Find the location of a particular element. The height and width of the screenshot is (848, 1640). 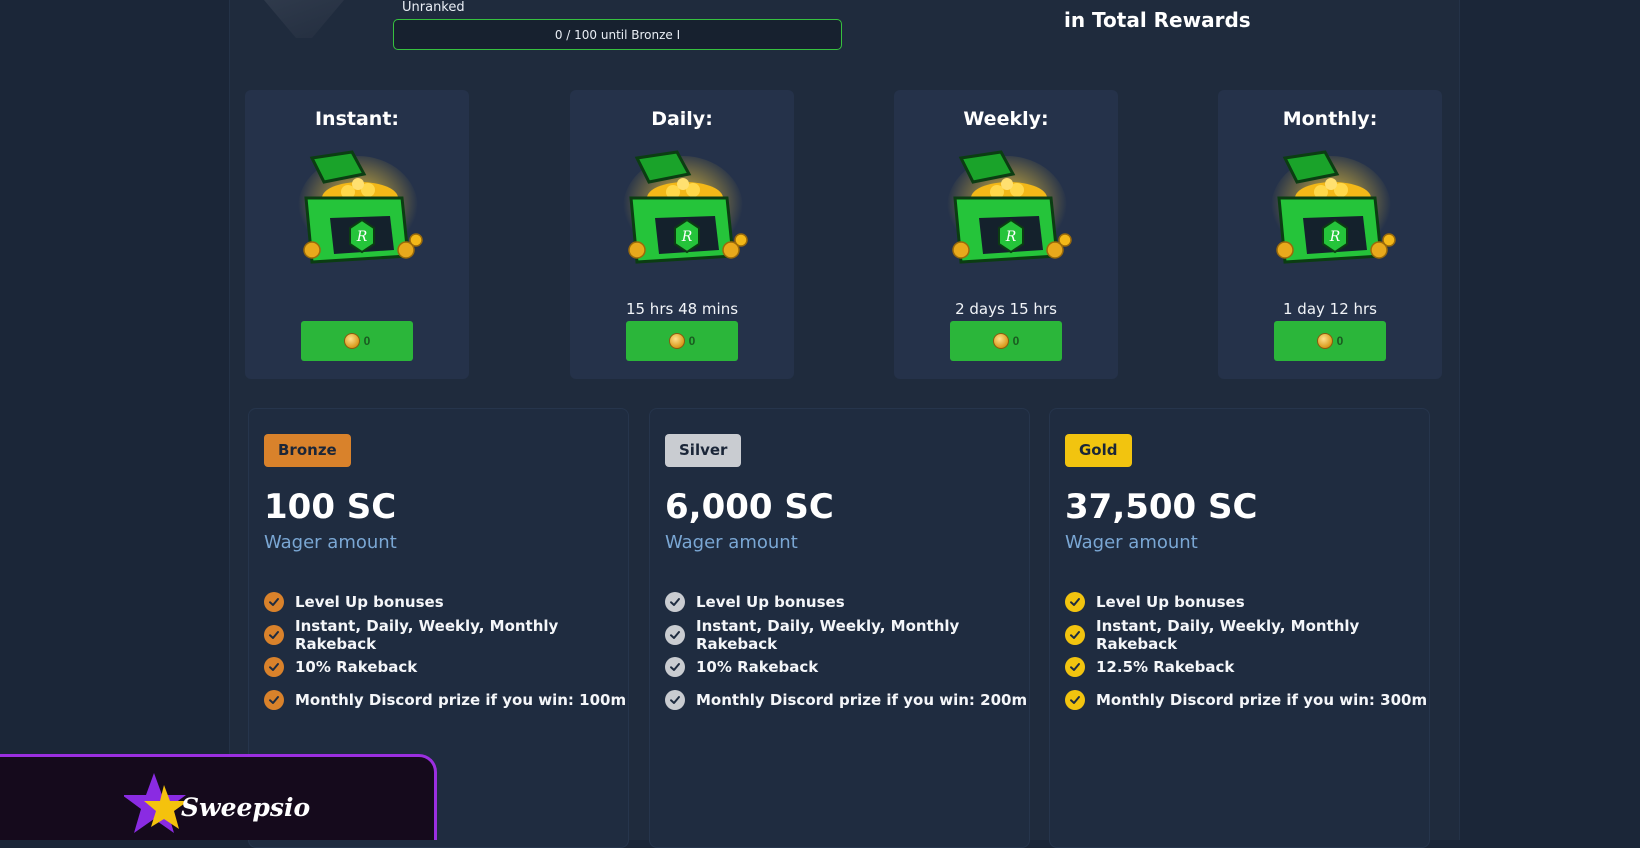

claim-instant-button: 0 is located at coordinates (357, 341).